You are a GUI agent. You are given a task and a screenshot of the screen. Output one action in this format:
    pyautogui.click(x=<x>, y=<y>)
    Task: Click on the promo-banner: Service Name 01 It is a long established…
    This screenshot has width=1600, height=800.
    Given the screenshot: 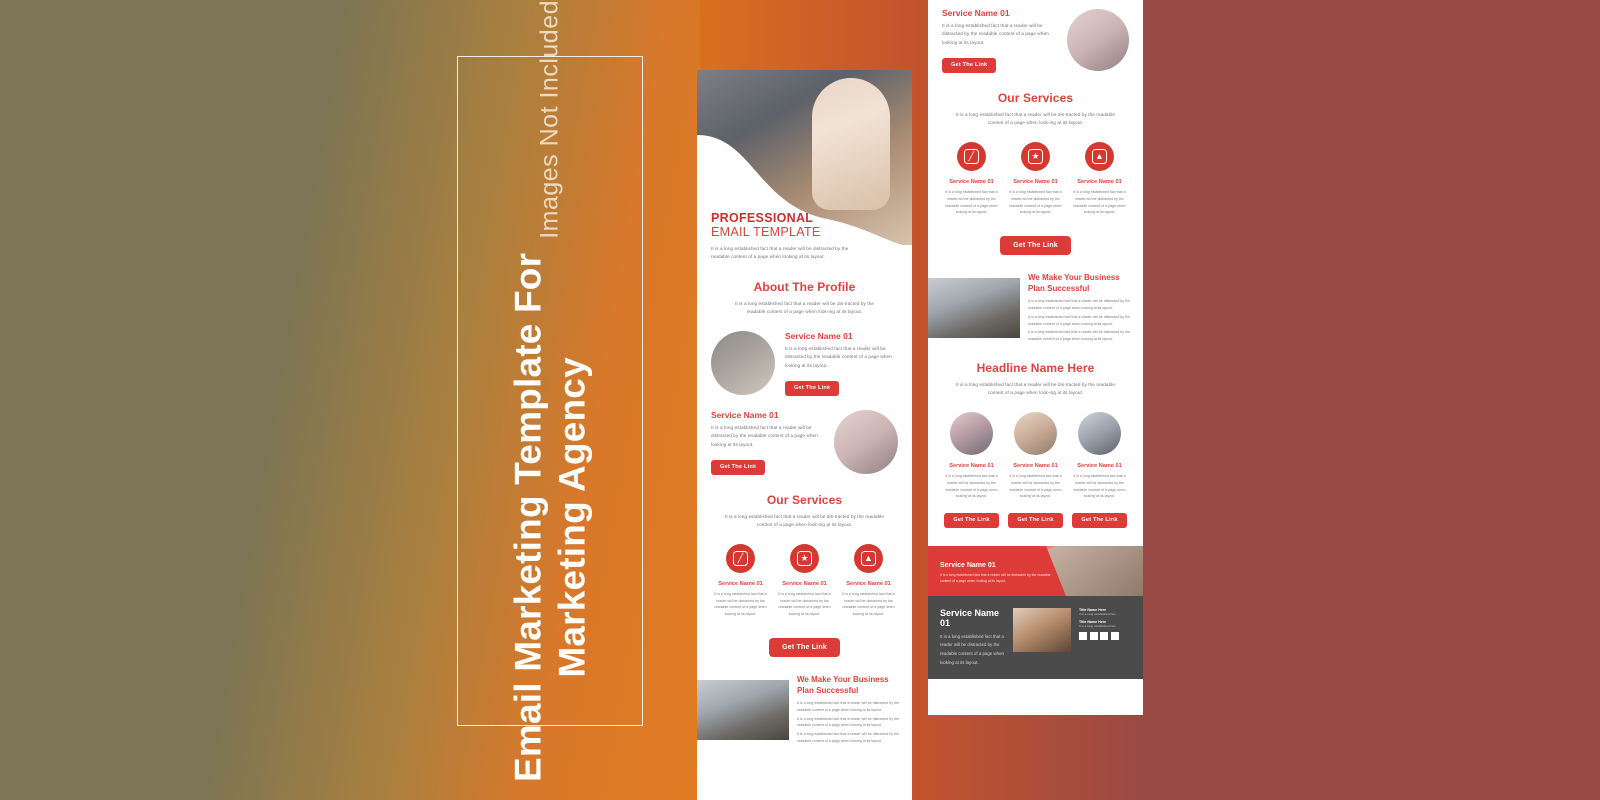 What is the action you would take?
    pyautogui.click(x=1035, y=570)
    